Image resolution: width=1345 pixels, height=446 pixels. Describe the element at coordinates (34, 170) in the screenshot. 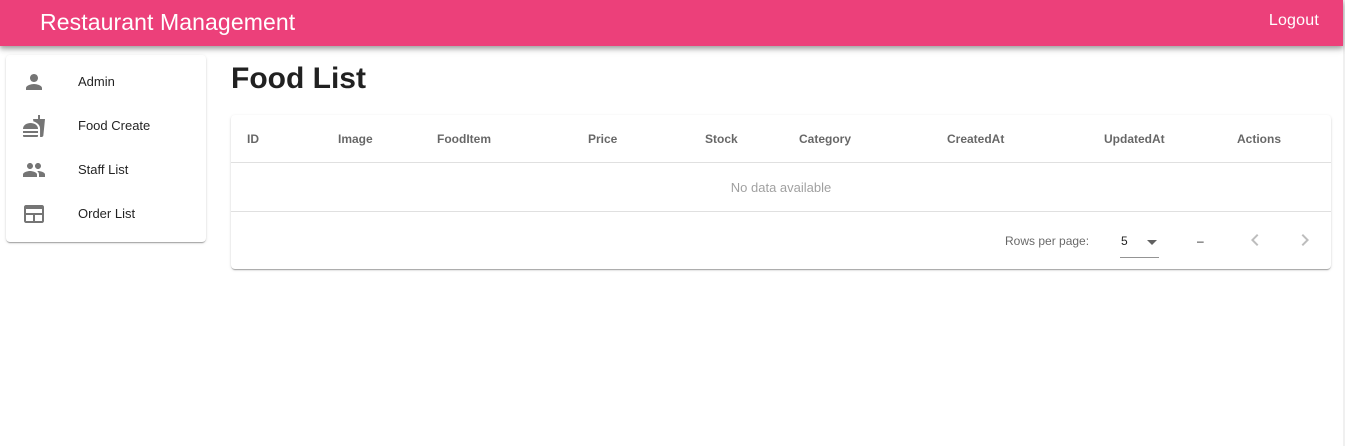

I see `people-icon` at that location.